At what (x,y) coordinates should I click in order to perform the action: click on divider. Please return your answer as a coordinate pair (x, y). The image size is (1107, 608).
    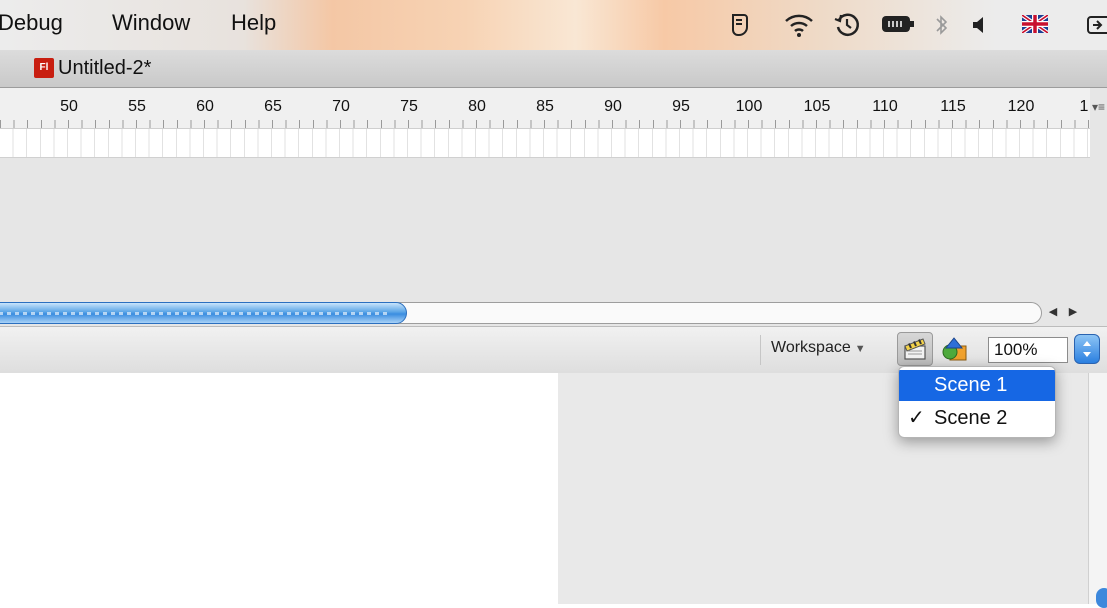
    Looking at the image, I should click on (760, 350).